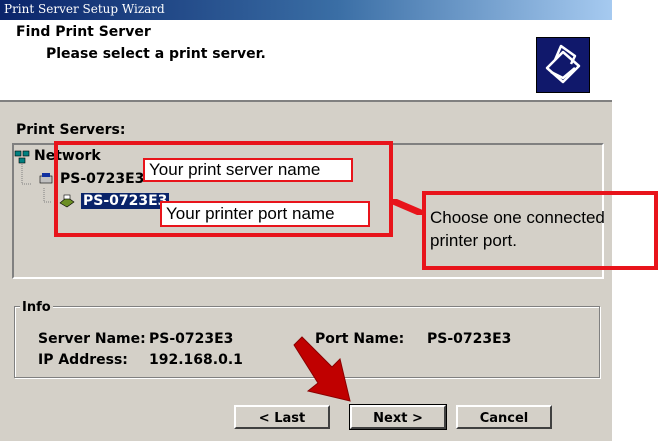 This screenshot has width=658, height=441. I want to click on choose-port-line2: printer port., so click(473, 240).